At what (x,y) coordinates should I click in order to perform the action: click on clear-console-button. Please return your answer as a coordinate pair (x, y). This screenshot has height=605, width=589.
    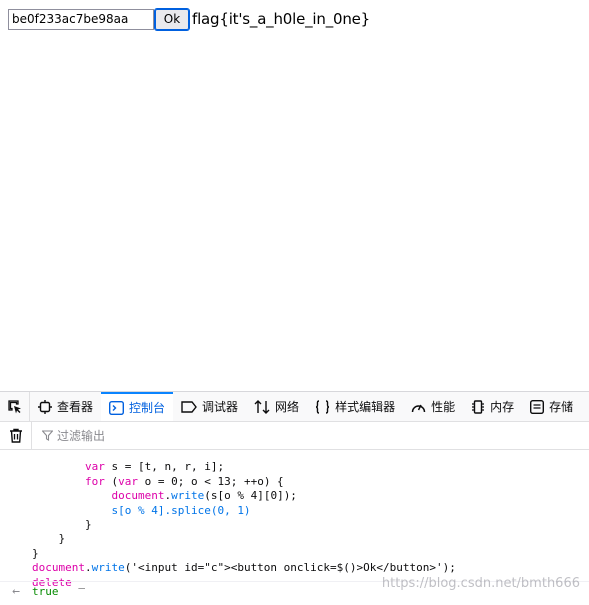
    Looking at the image, I should click on (16, 435).